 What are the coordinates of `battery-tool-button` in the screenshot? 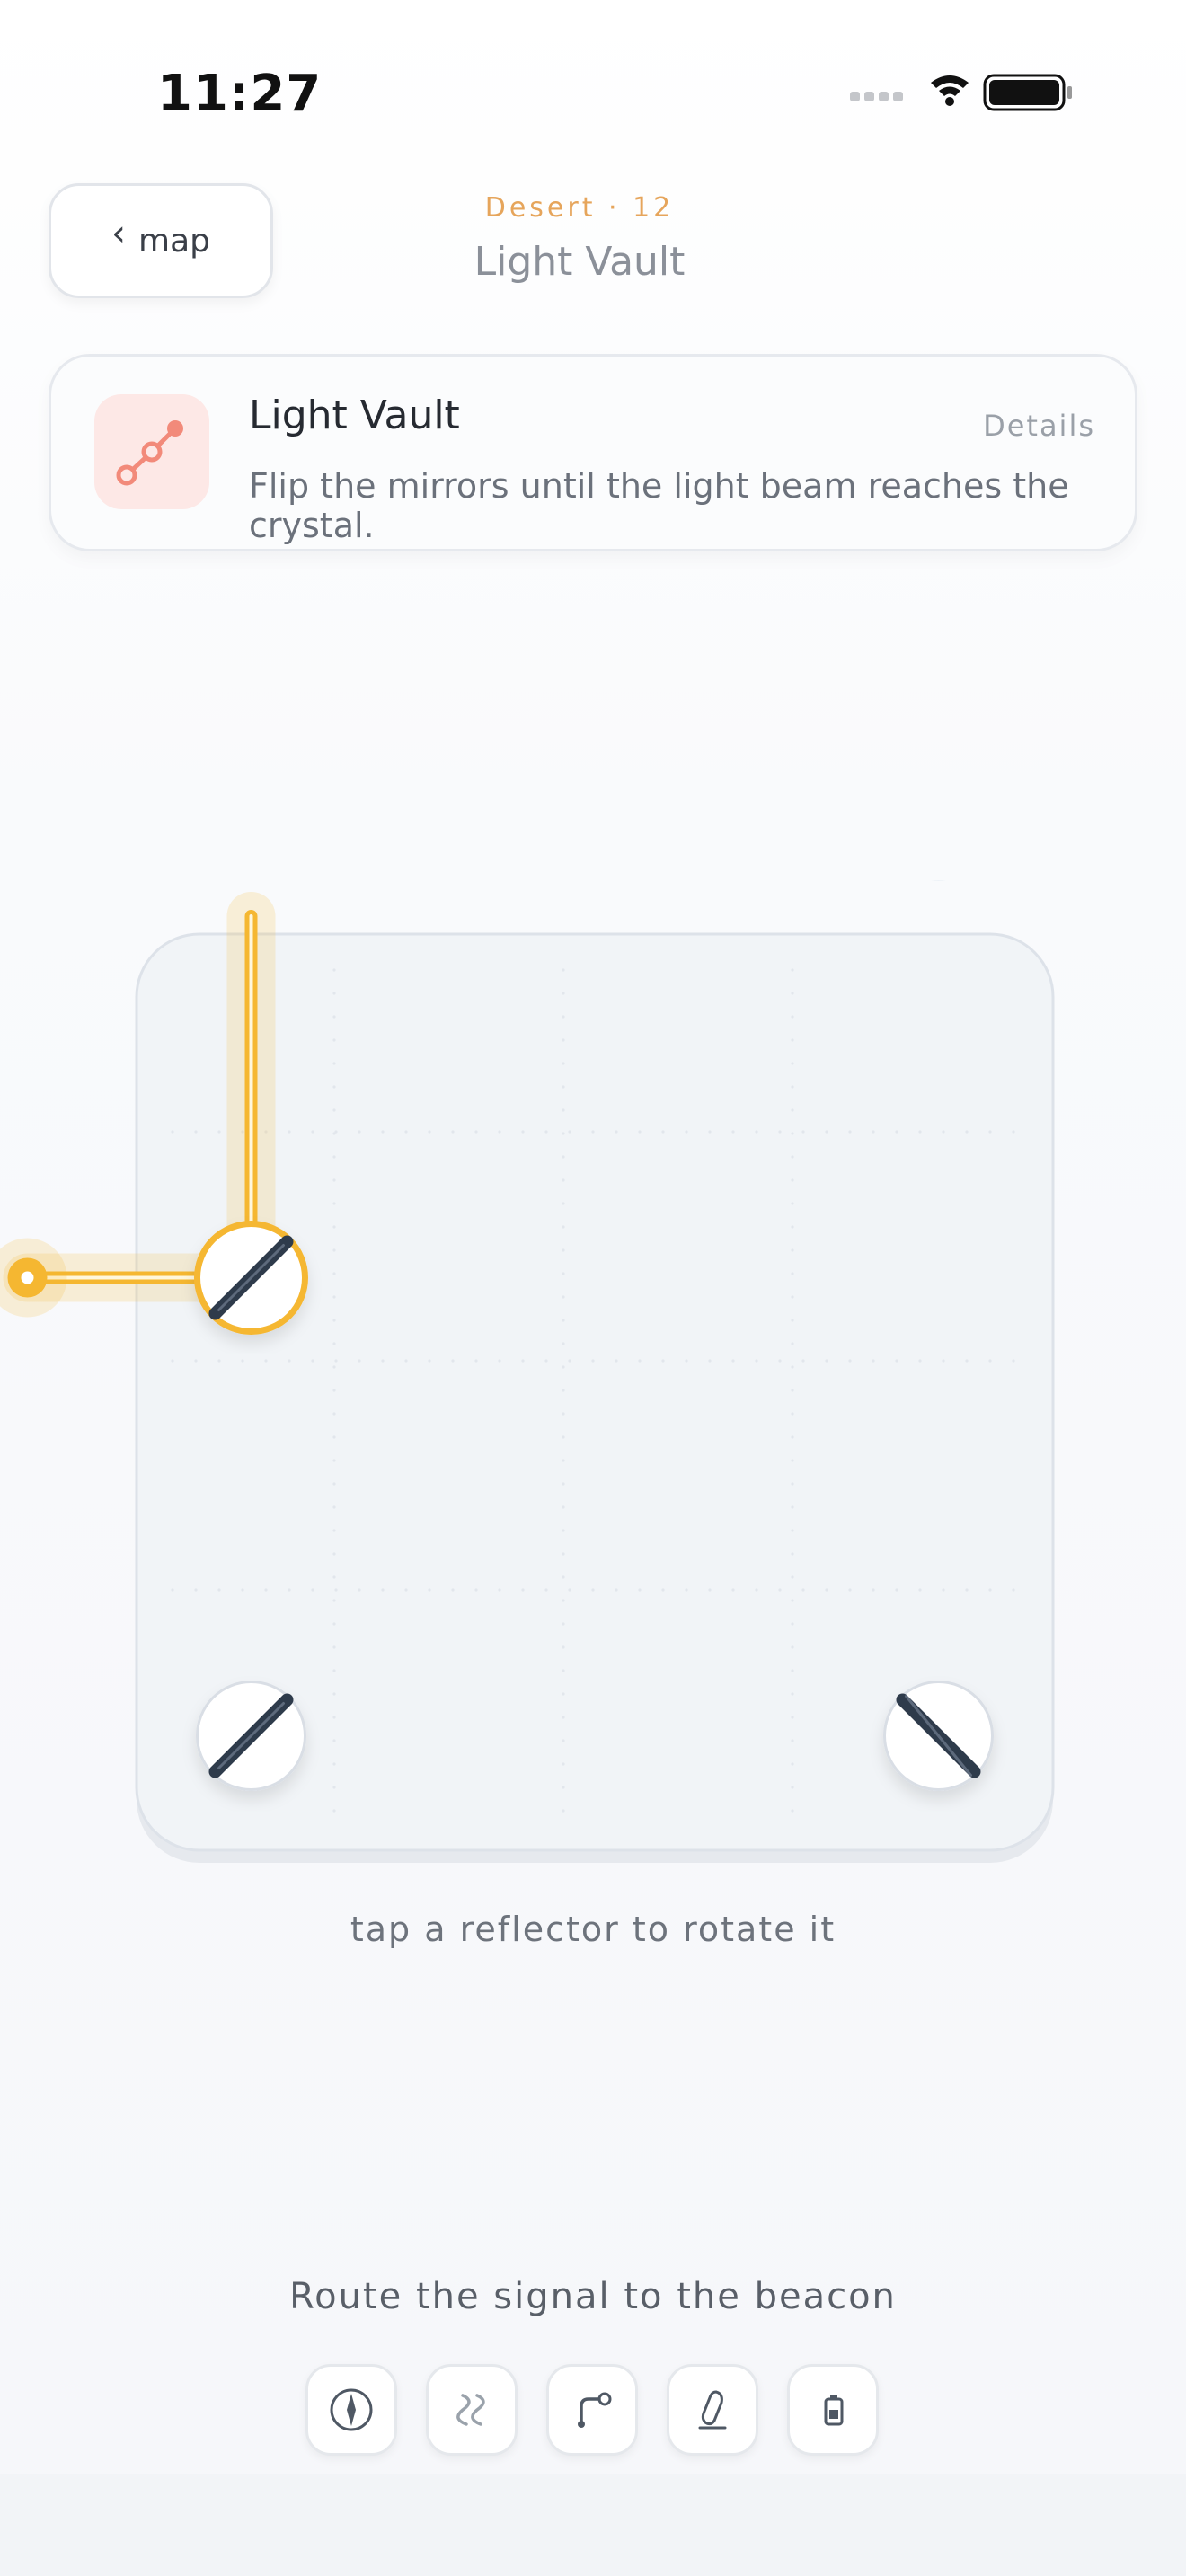 It's located at (833, 2410).